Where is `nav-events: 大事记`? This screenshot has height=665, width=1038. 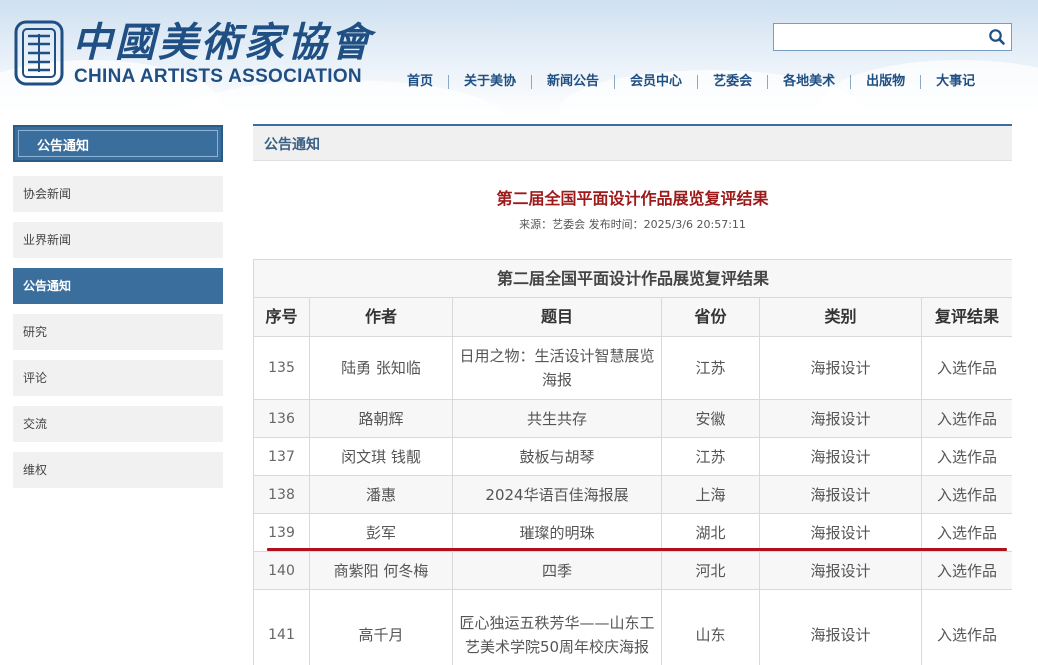
nav-events: 大事记 is located at coordinates (955, 82).